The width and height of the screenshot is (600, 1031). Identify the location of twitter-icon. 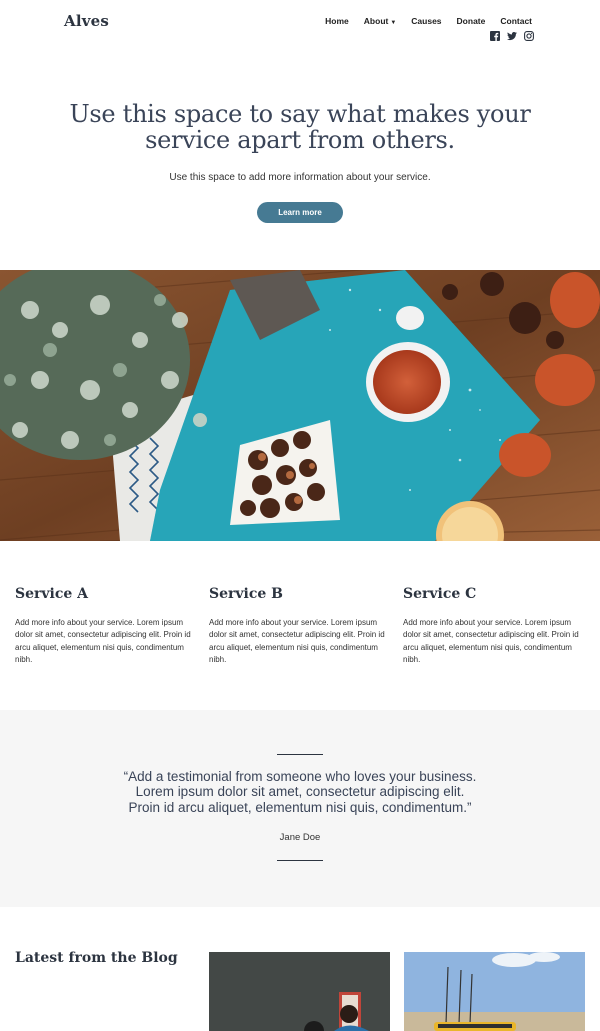
(512, 36).